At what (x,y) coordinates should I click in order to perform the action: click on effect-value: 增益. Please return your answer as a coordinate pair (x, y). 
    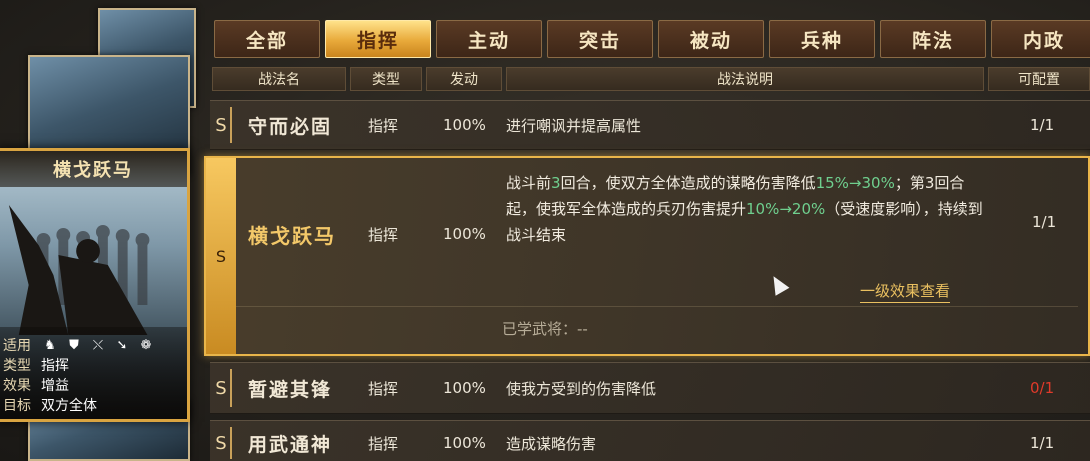
    Looking at the image, I should click on (55, 386).